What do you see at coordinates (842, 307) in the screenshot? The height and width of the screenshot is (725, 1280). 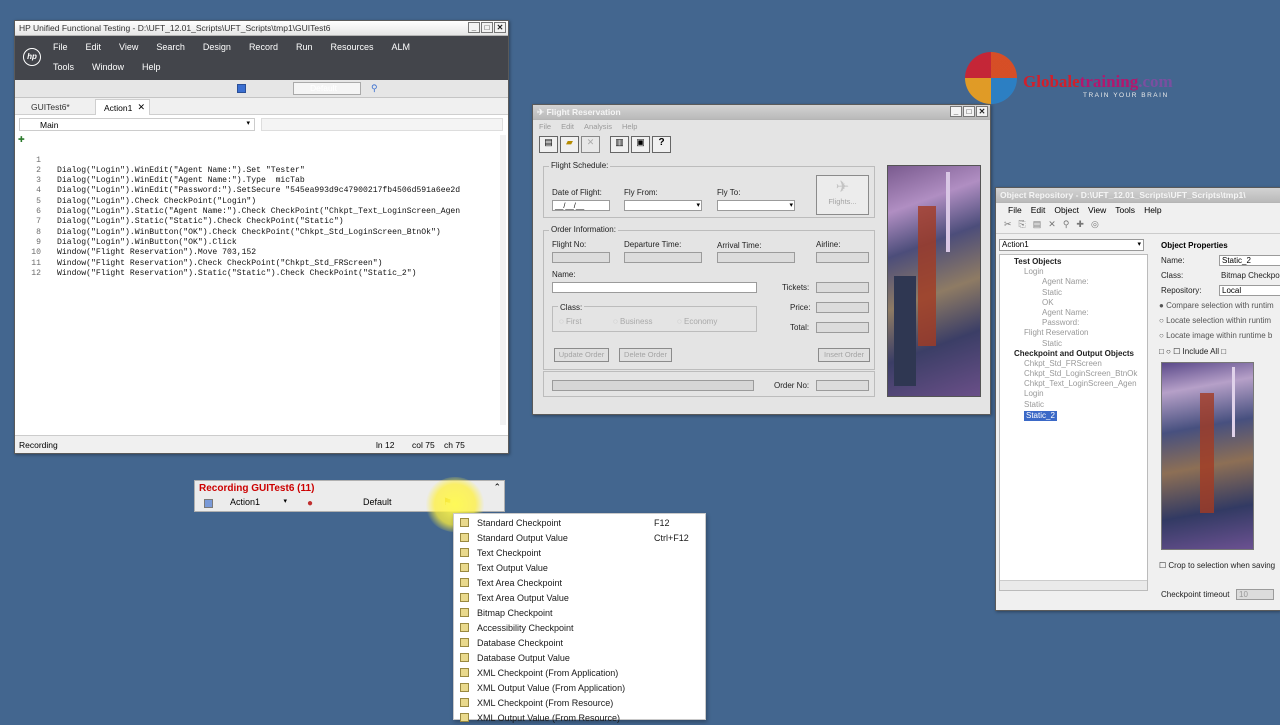 I see `price-field` at bounding box center [842, 307].